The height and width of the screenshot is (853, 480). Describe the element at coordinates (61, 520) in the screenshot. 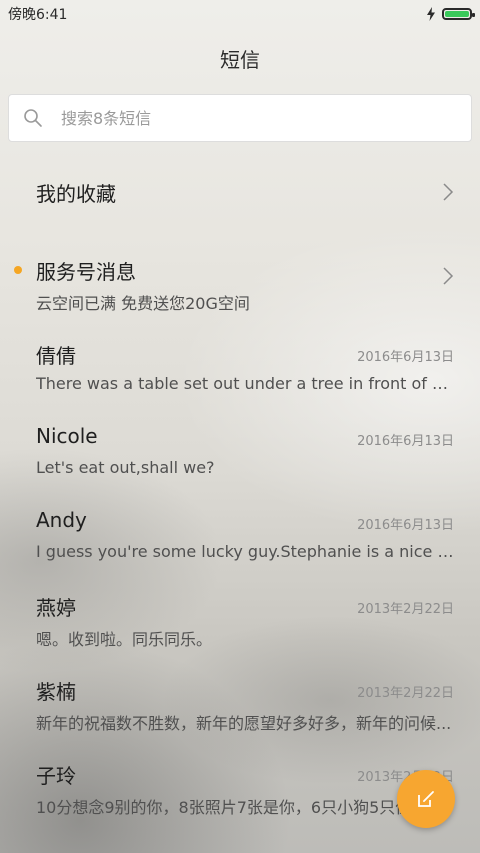

I see `conversation-title: Andy` at that location.